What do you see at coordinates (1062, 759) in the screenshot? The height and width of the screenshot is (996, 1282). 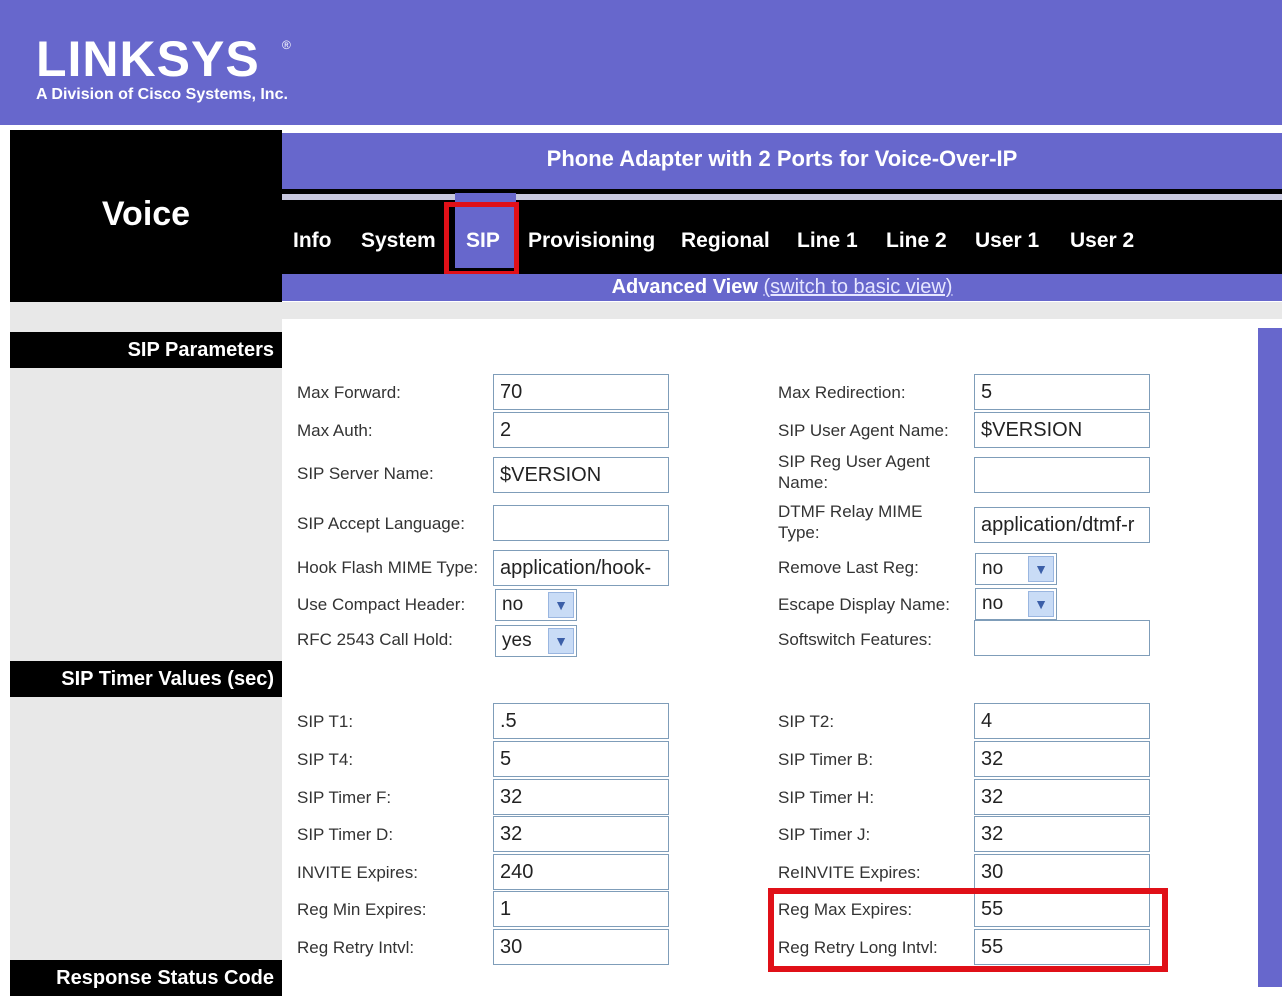 I see `sip-timer-b-input: 32` at bounding box center [1062, 759].